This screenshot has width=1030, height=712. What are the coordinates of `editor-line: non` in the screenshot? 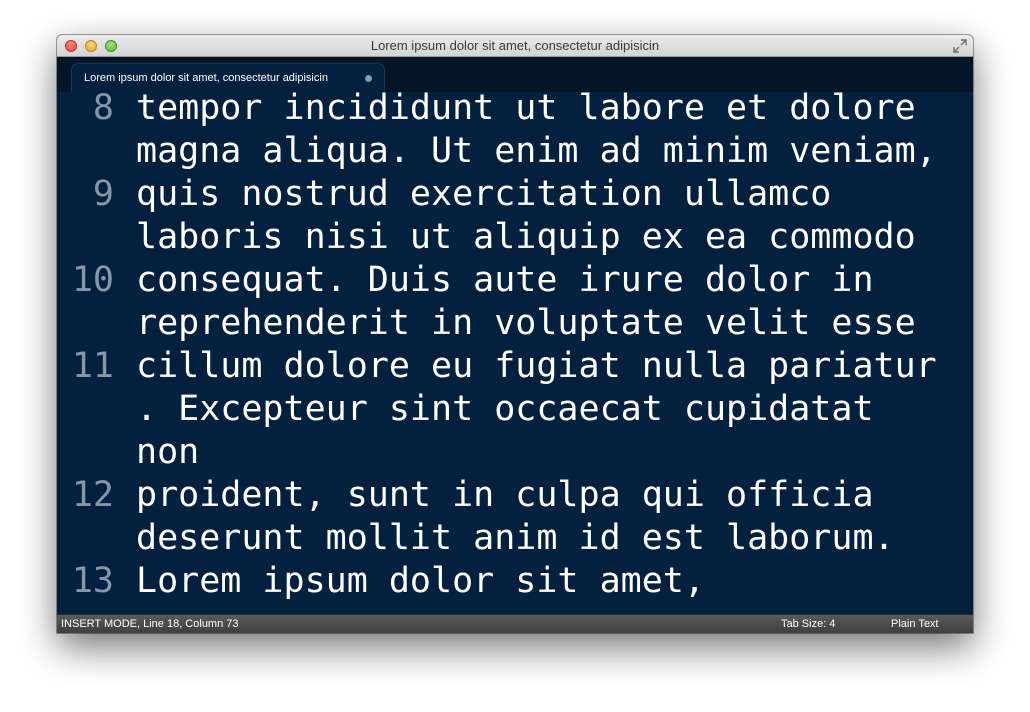 It's located at (515, 452).